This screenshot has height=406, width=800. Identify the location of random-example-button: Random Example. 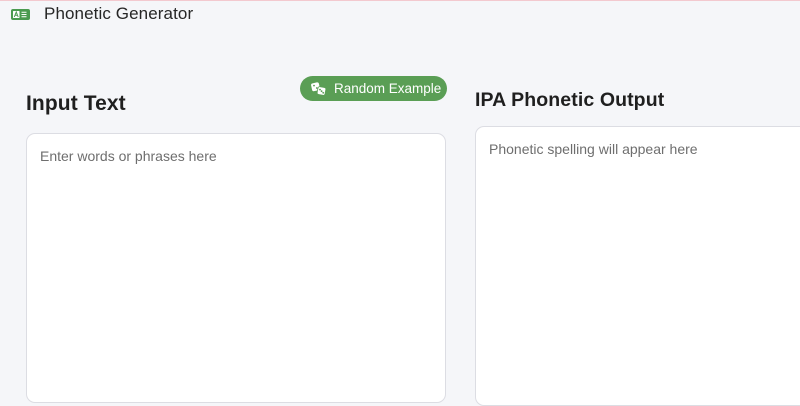
(373, 88).